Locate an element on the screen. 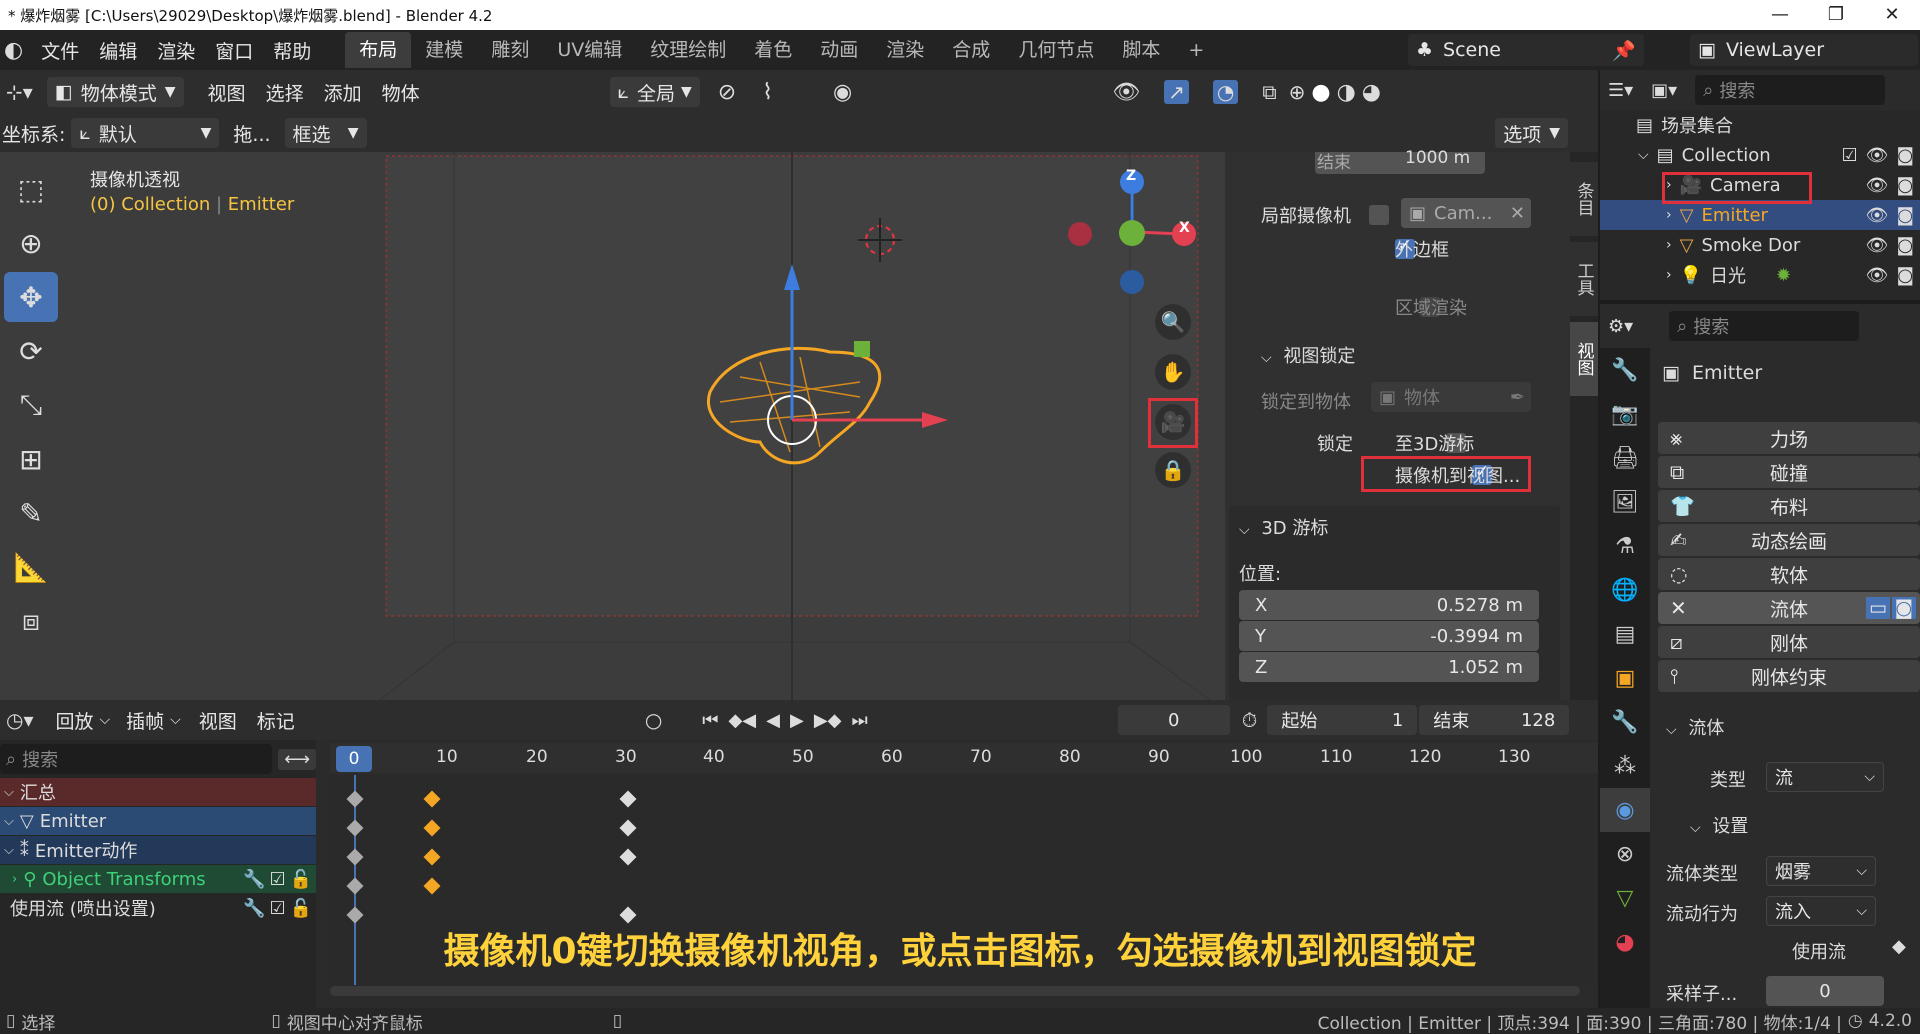  outliner-item-sun: › 💡 日光 ✹ 👁 ◙ is located at coordinates (1760, 275).